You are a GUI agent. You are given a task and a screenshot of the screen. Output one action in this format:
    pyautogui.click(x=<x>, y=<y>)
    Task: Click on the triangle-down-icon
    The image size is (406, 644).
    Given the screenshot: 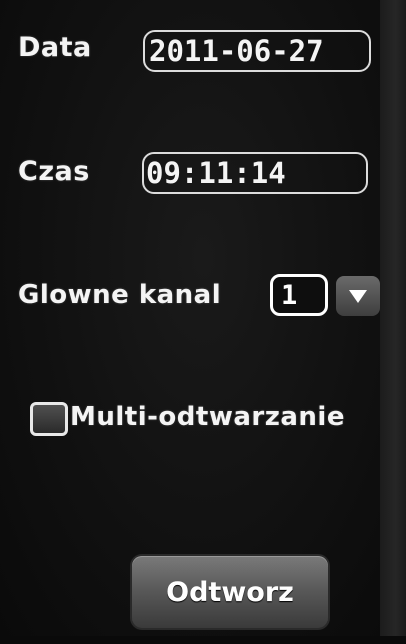 What is the action you would take?
    pyautogui.click(x=358, y=296)
    